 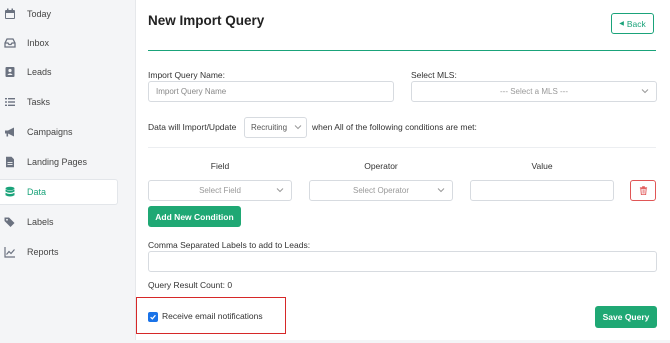 I want to click on sidebar-item-label: Landing Pages, so click(x=57, y=162).